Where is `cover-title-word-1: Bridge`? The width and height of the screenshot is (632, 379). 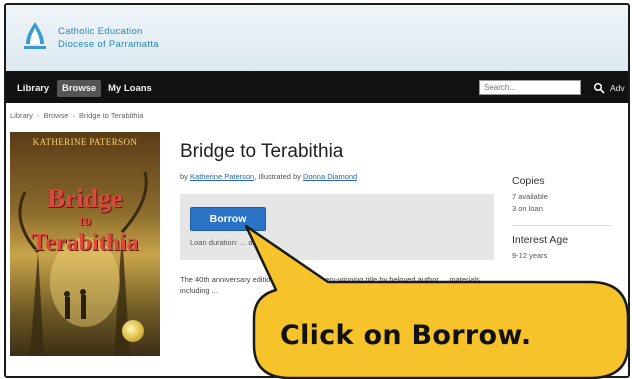
cover-title-word-1: Bridge is located at coordinates (85, 198).